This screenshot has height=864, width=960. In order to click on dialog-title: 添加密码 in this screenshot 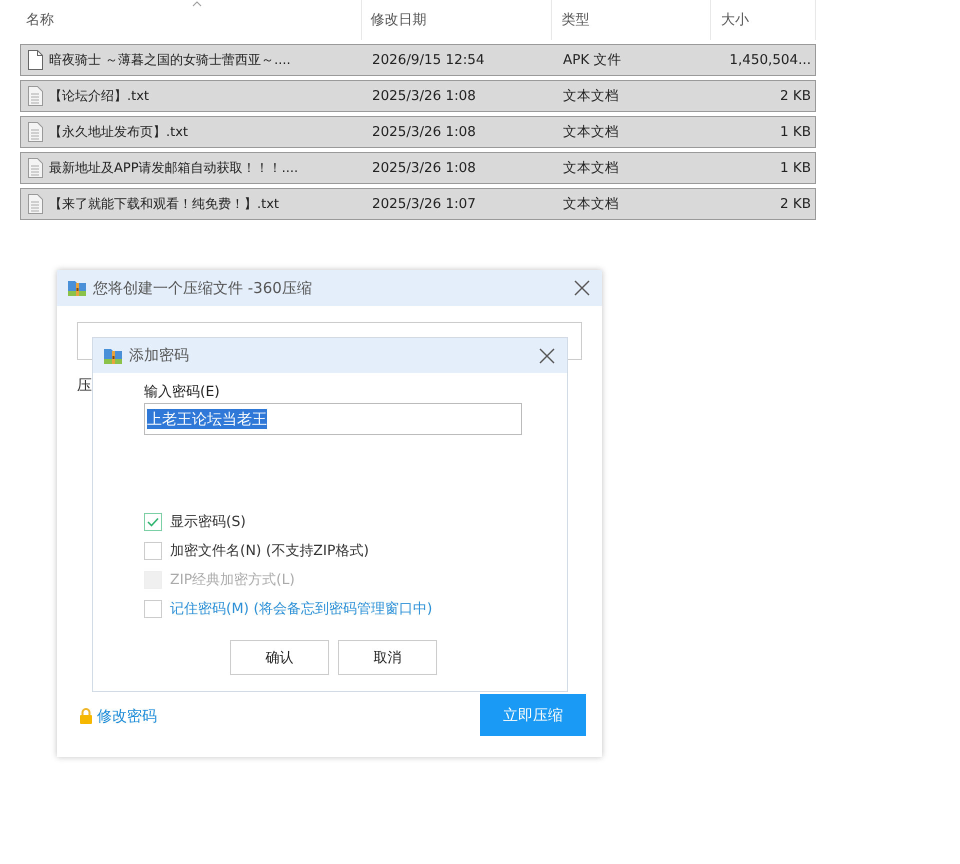, I will do `click(159, 355)`.